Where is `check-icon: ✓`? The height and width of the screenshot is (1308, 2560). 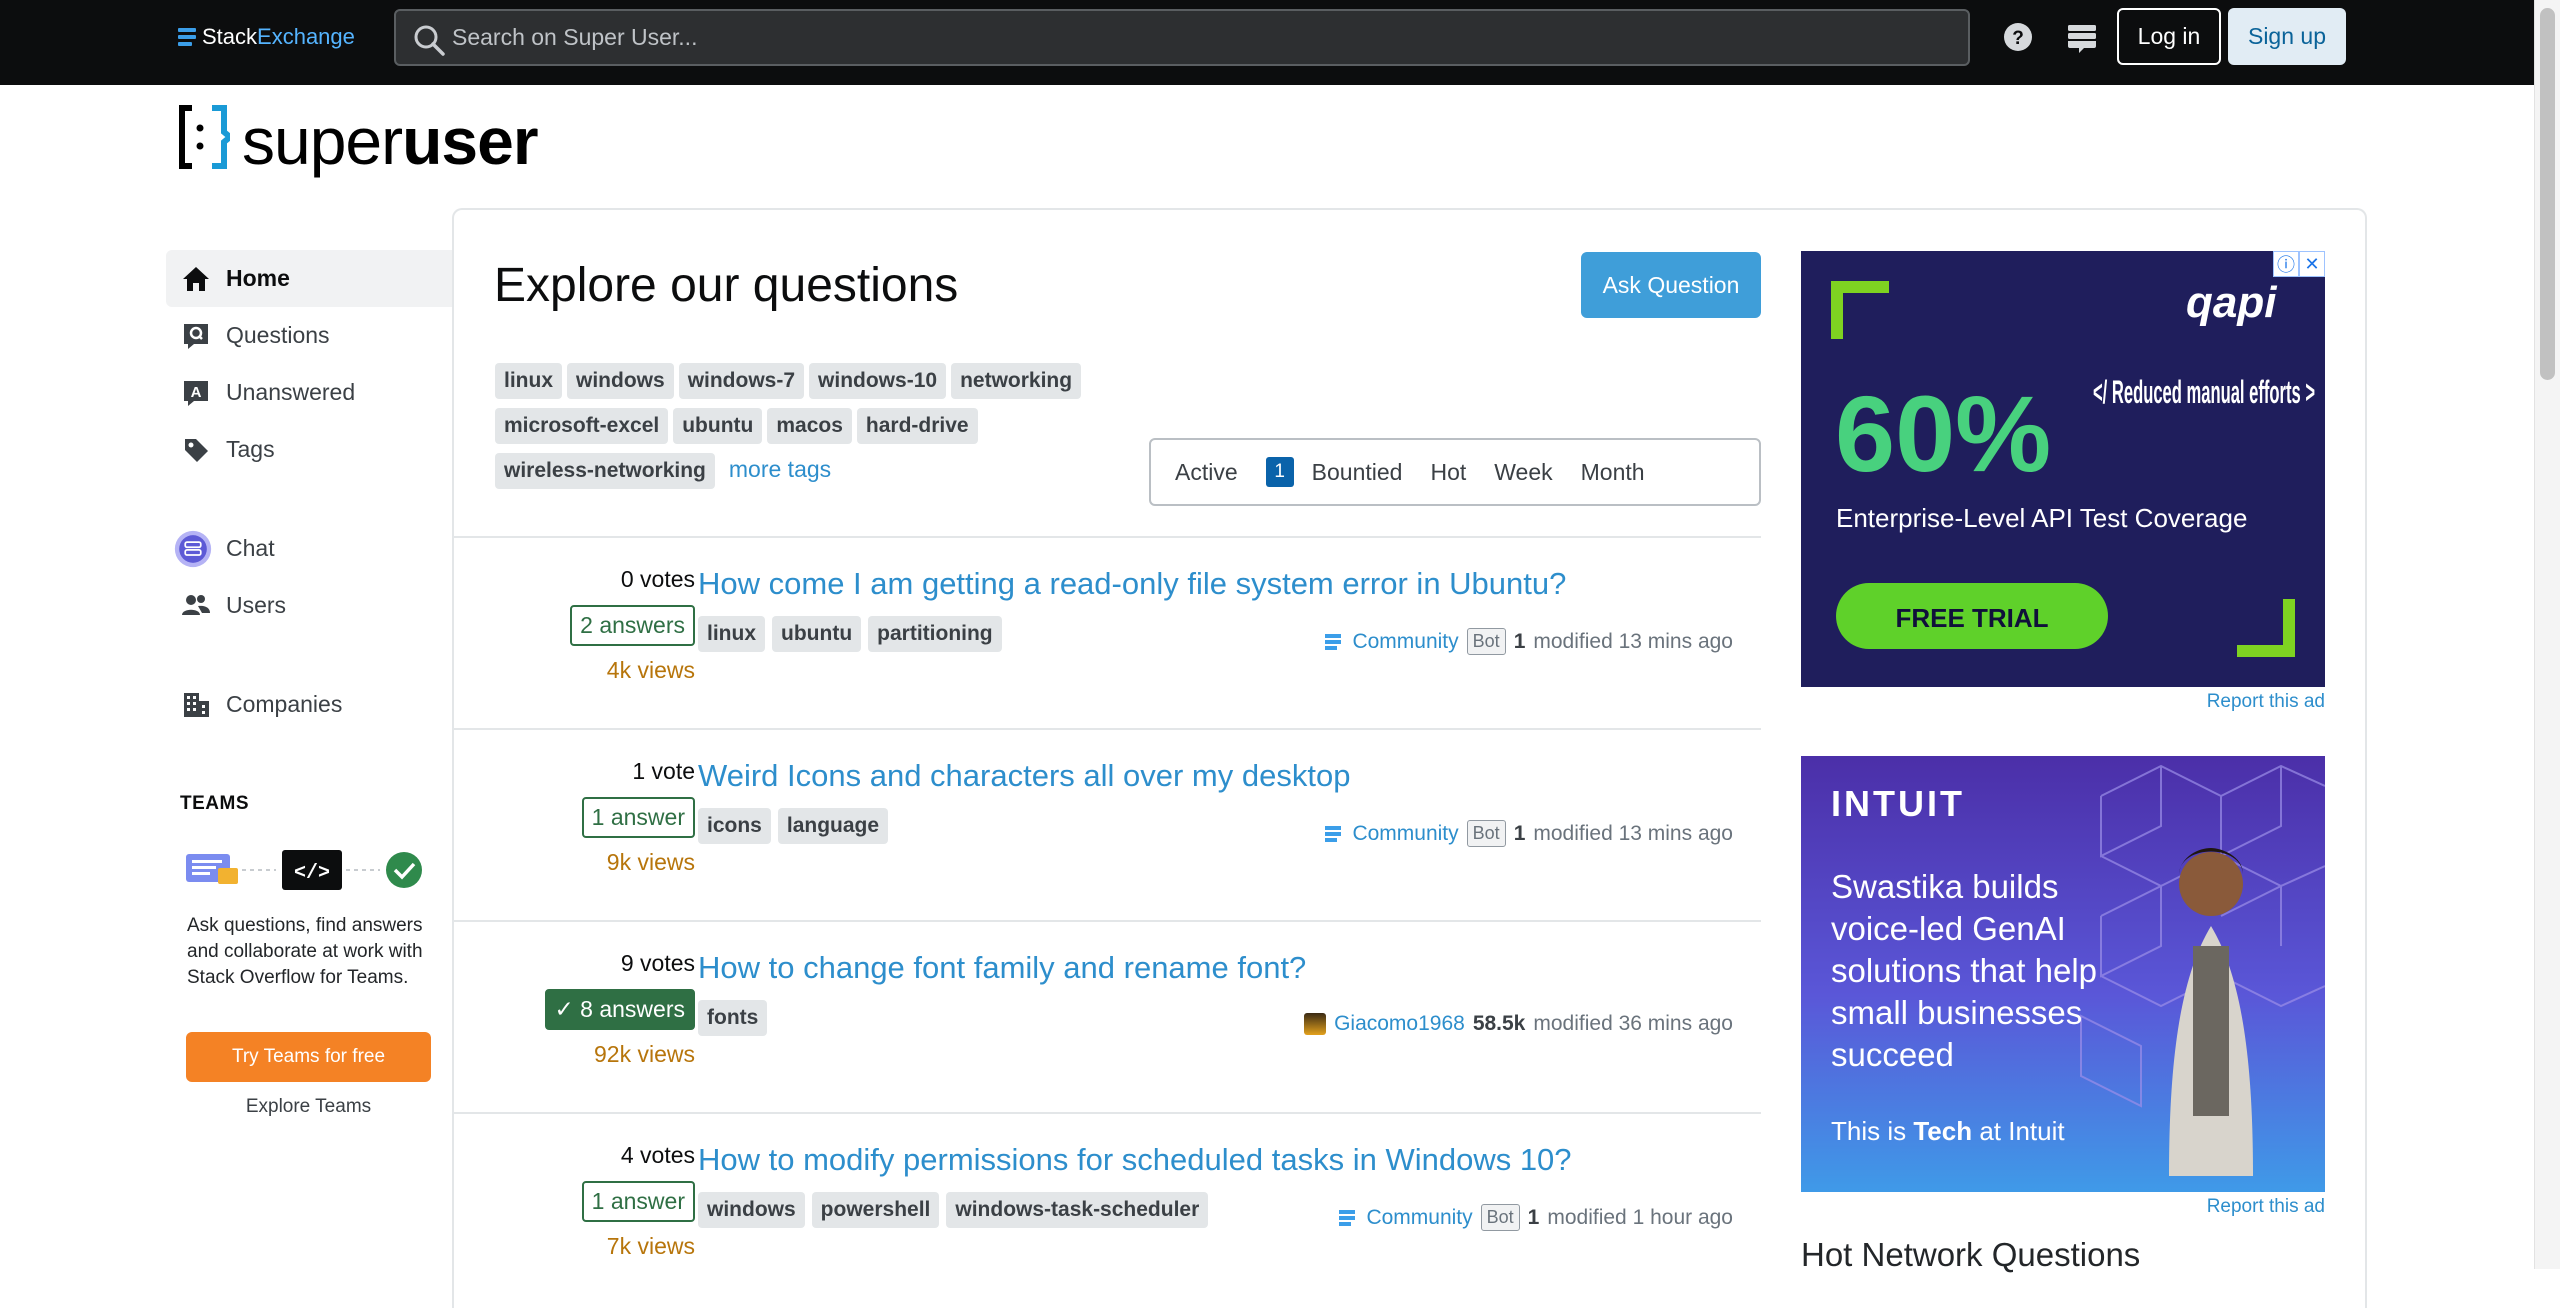 check-icon: ✓ is located at coordinates (567, 1009).